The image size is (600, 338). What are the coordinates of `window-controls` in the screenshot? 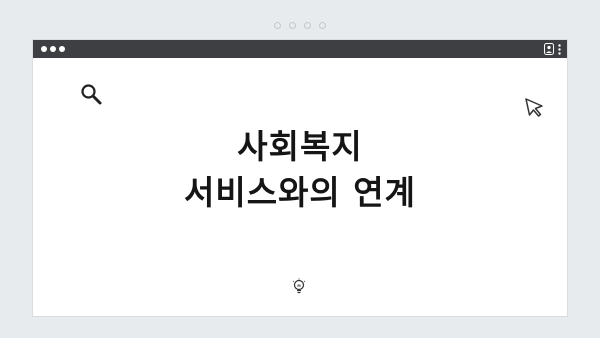 It's located at (53, 49).